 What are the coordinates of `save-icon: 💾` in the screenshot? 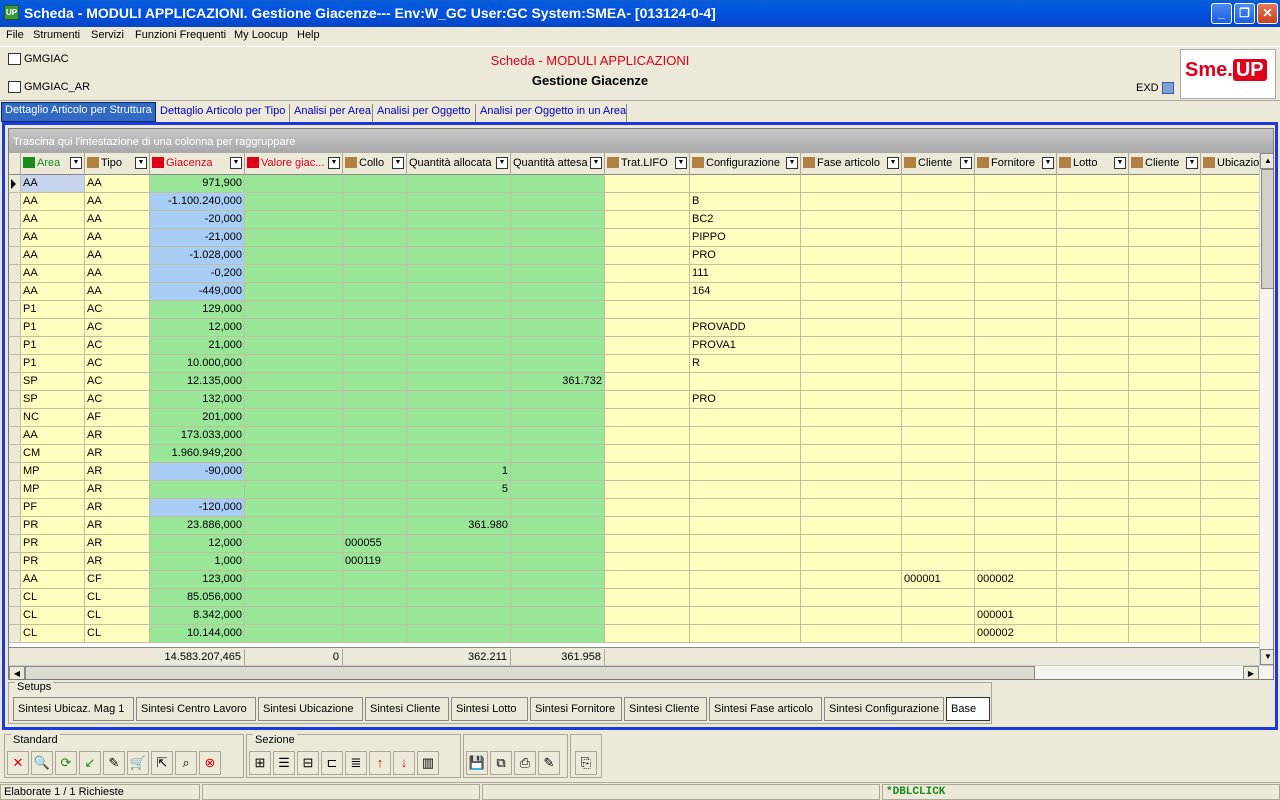 It's located at (477, 763).